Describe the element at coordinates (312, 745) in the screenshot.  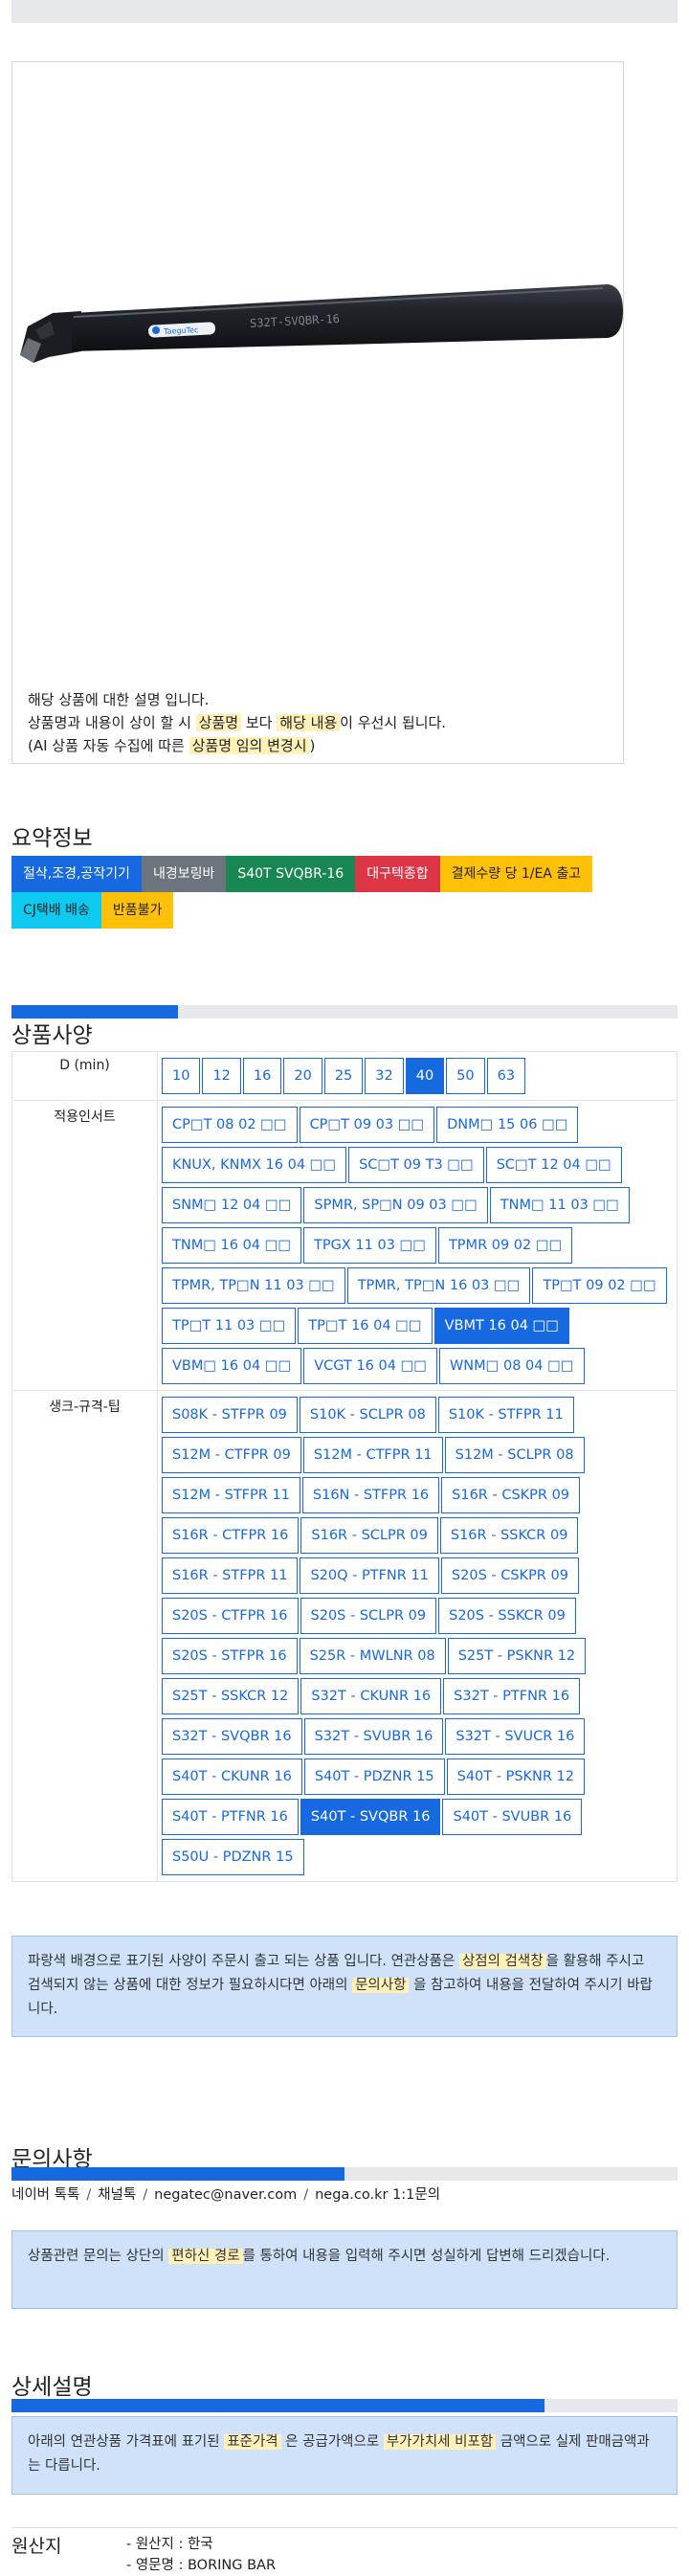
I see `desc-text: )` at that location.